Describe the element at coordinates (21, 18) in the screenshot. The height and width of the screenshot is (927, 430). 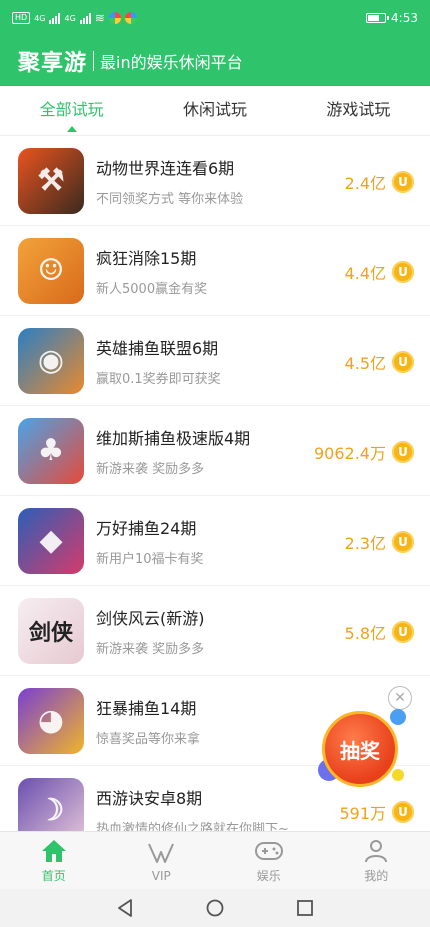
I see `hd-badge: HD` at that location.